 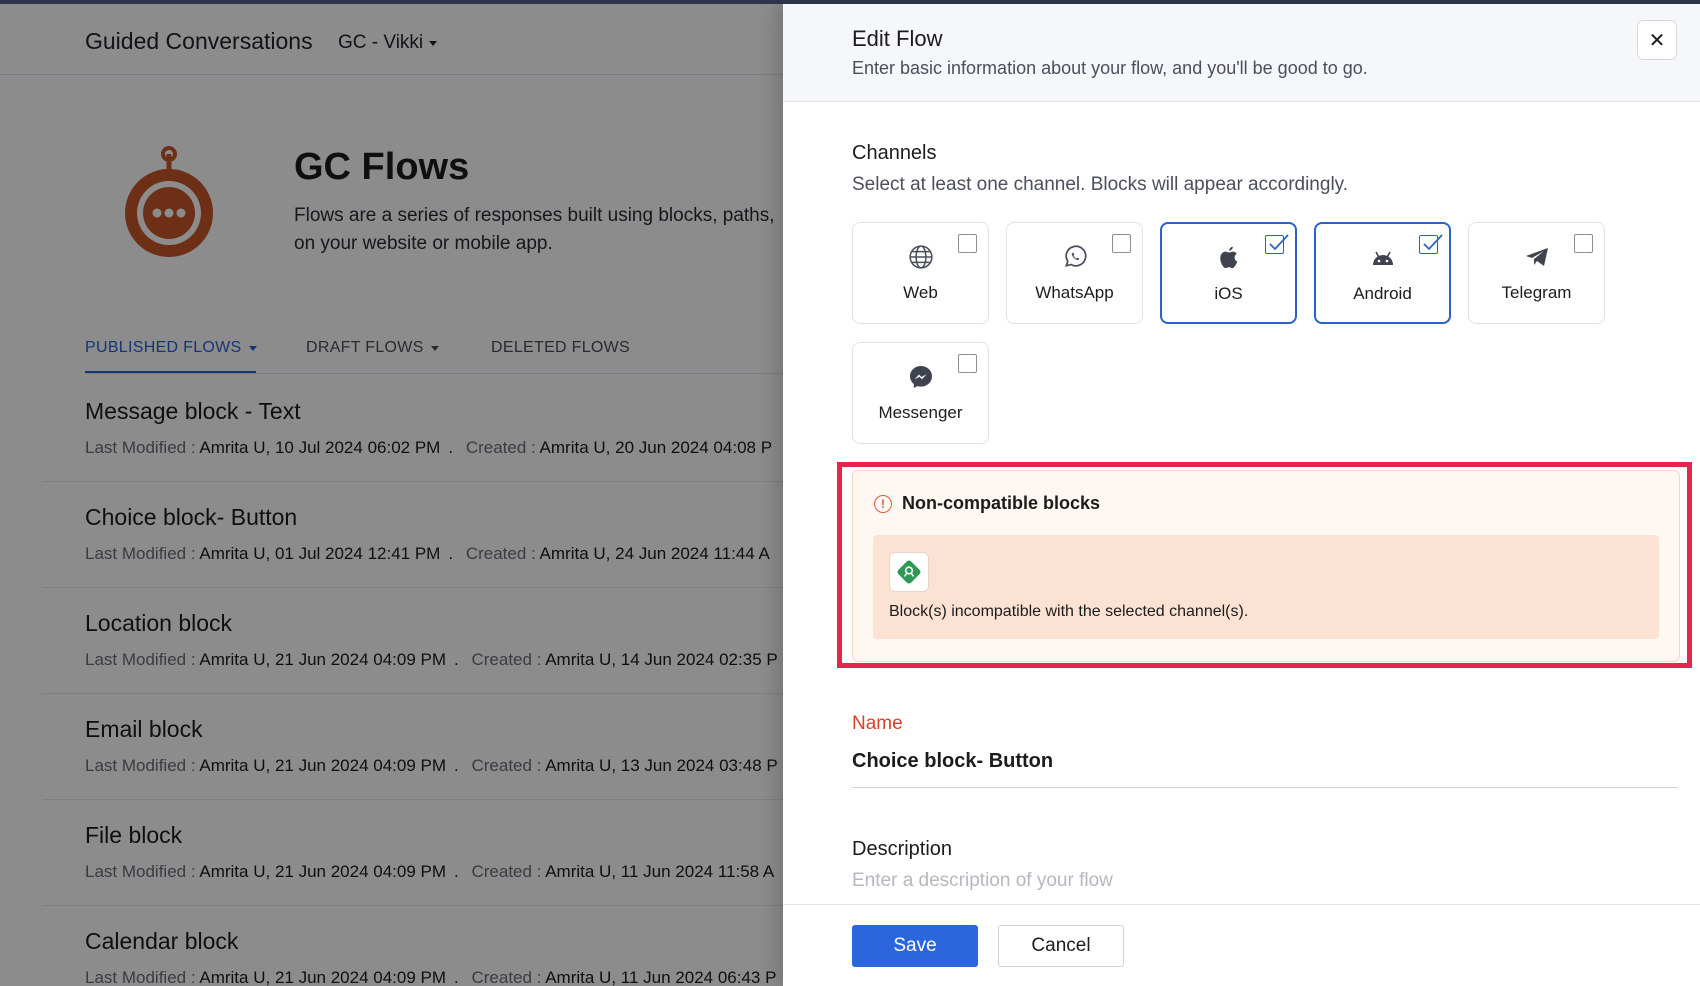 What do you see at coordinates (850, 2) in the screenshot?
I see `window-top-border` at bounding box center [850, 2].